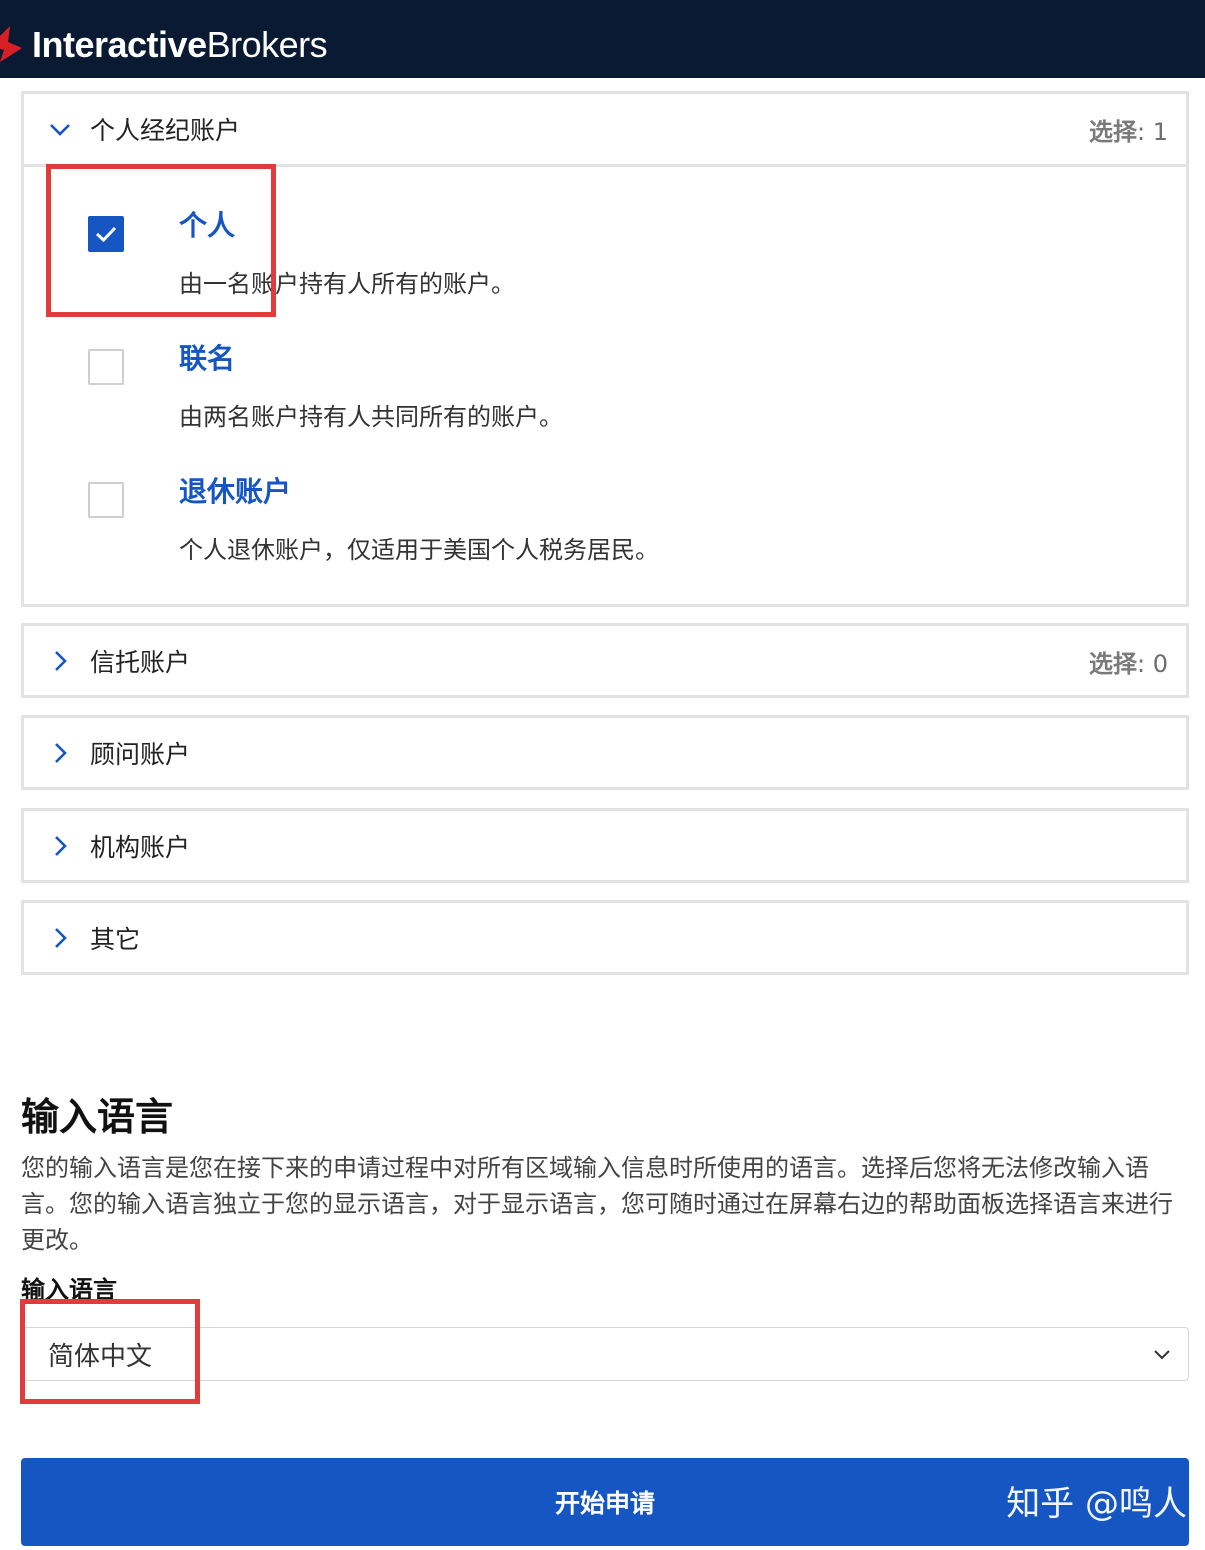 This screenshot has width=1205, height=1550. I want to click on logo-text: InteractiveBrokers, so click(180, 44).